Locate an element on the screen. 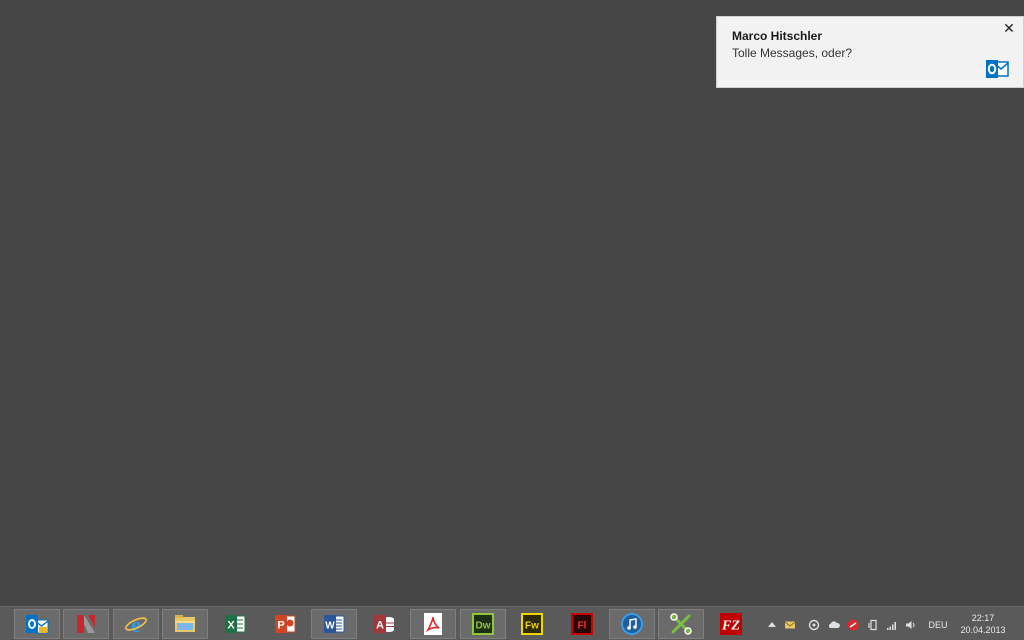 The width and height of the screenshot is (1024, 640). filezilla-icon: FZ is located at coordinates (731, 624).